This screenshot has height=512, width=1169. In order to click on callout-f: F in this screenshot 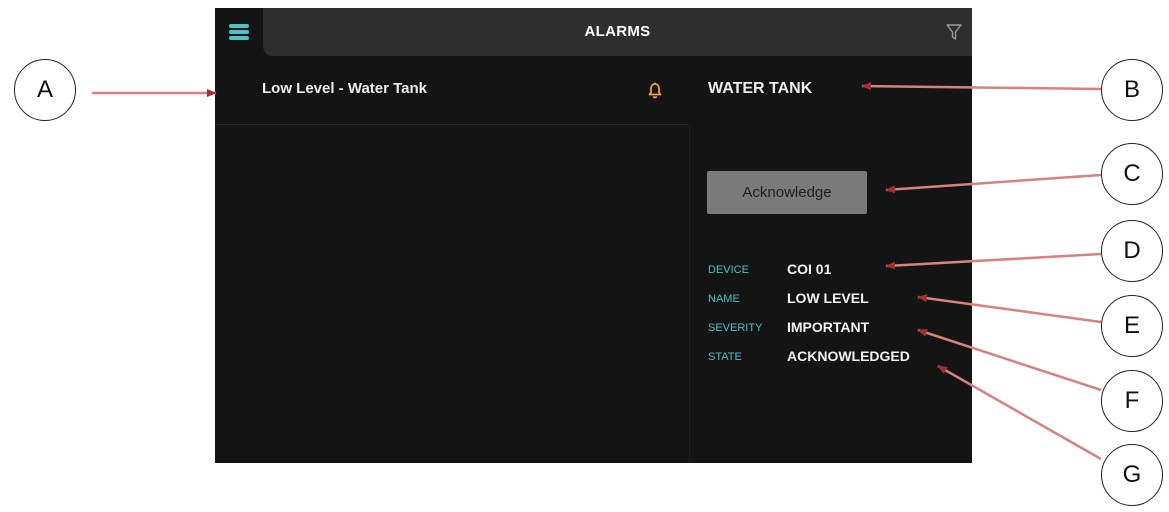, I will do `click(1132, 401)`.